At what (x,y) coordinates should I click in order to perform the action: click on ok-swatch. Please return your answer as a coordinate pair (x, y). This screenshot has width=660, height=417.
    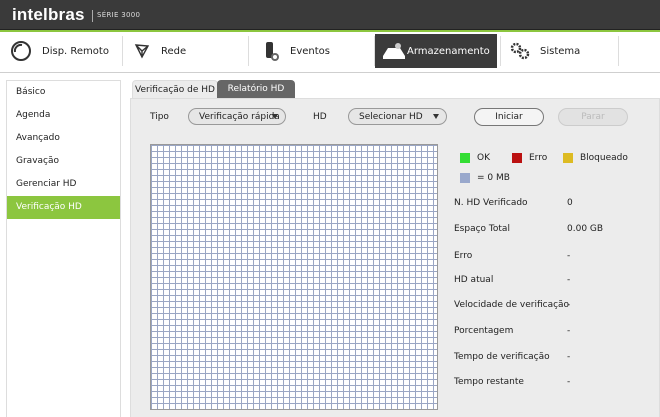
    Looking at the image, I should click on (465, 158).